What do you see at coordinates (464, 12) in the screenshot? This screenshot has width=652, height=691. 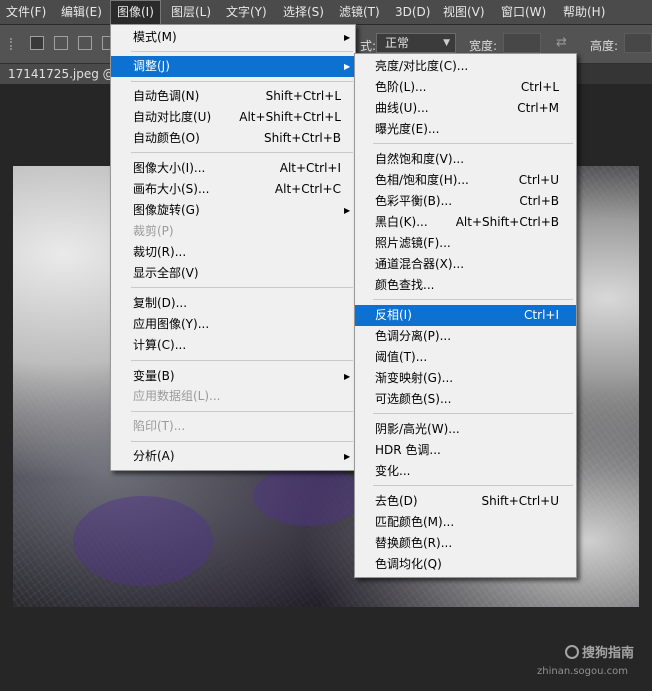 I see `menu-view: 视图(V)` at bounding box center [464, 12].